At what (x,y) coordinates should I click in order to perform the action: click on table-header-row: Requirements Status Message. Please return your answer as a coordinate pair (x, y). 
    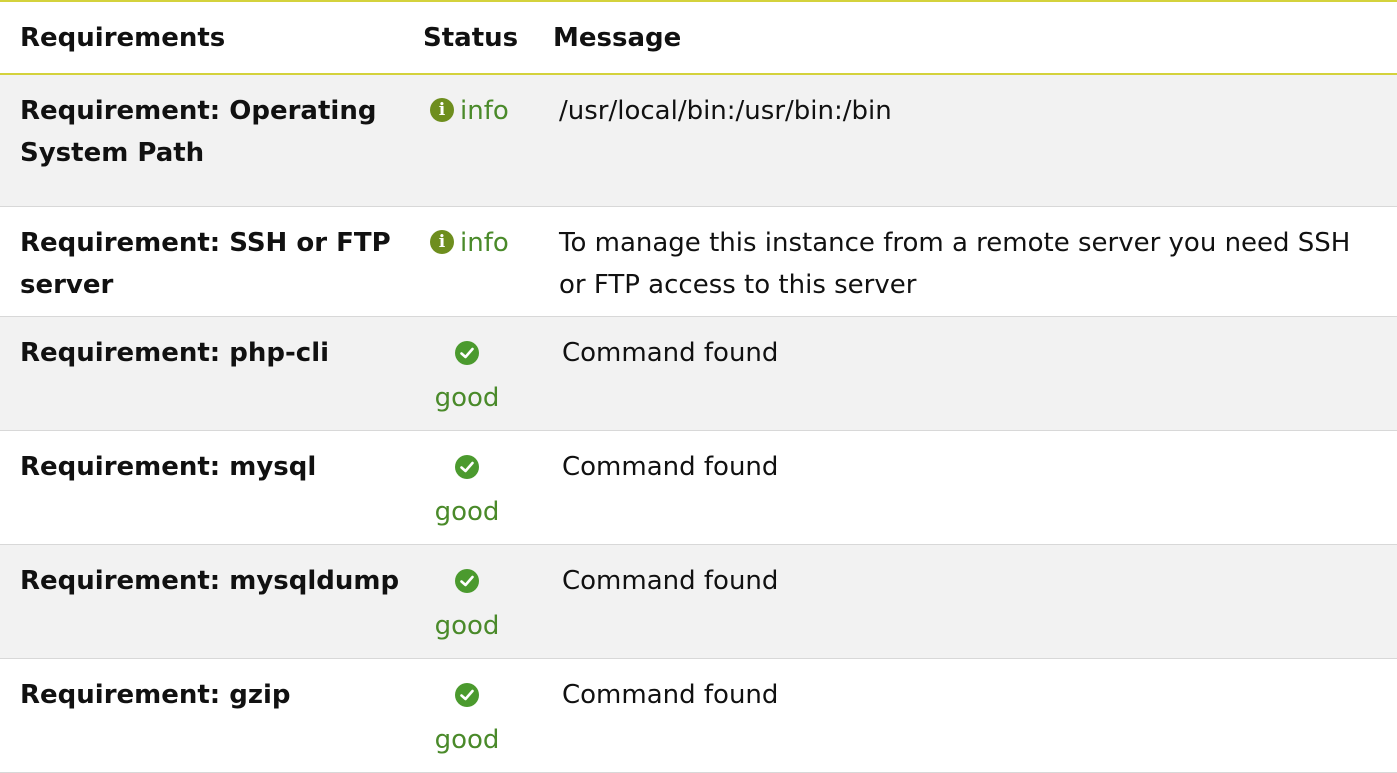
    Looking at the image, I should click on (698, 38).